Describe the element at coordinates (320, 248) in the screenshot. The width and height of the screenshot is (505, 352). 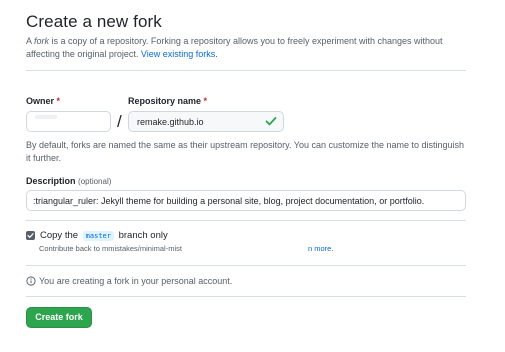
I see `learn-more-link: n more.` at that location.